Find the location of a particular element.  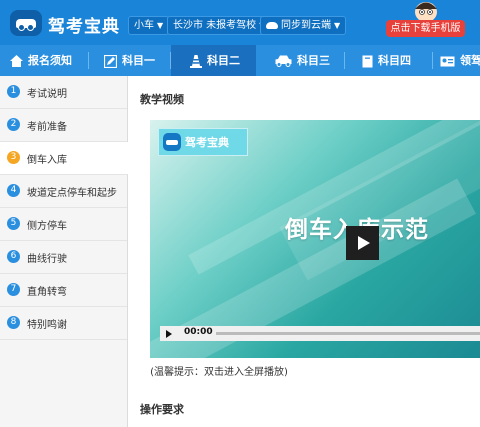

car-type-dropdown: 小车 ▼ is located at coordinates (149, 25).